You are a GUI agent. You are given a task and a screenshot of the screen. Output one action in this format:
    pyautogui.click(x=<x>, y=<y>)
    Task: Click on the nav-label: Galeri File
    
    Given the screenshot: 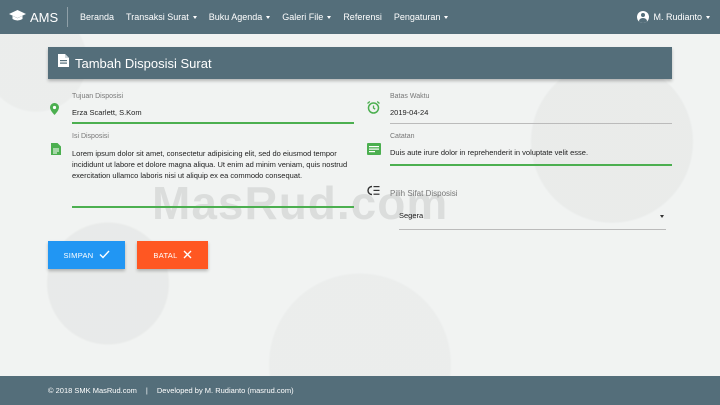 What is the action you would take?
    pyautogui.click(x=303, y=17)
    